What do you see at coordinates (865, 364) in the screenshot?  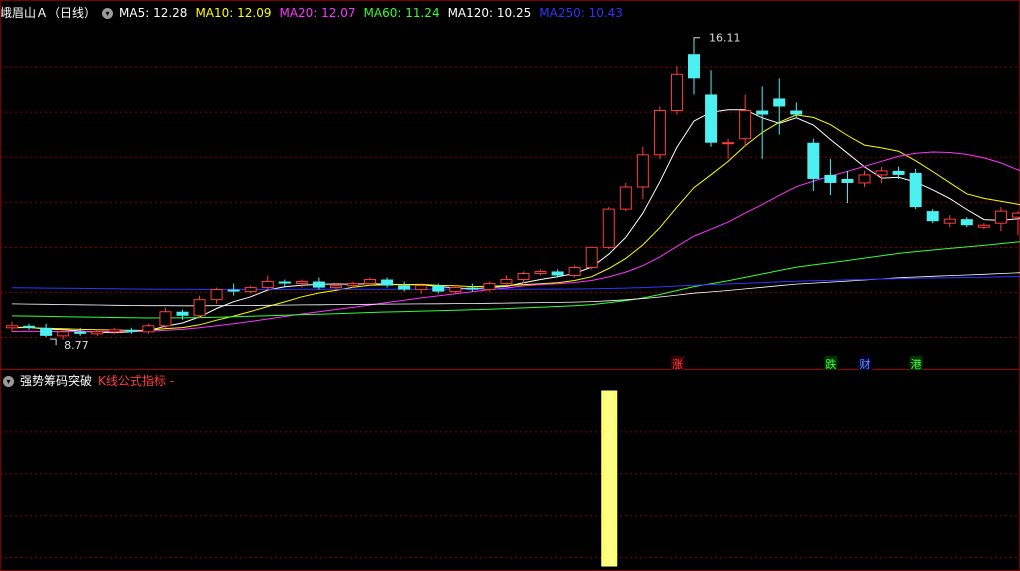 I see `event-marker-label: 财` at bounding box center [865, 364].